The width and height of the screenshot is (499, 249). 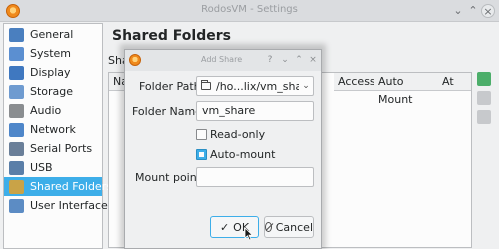 What do you see at coordinates (484, 117) in the screenshot?
I see `remove-share-icon` at bounding box center [484, 117].